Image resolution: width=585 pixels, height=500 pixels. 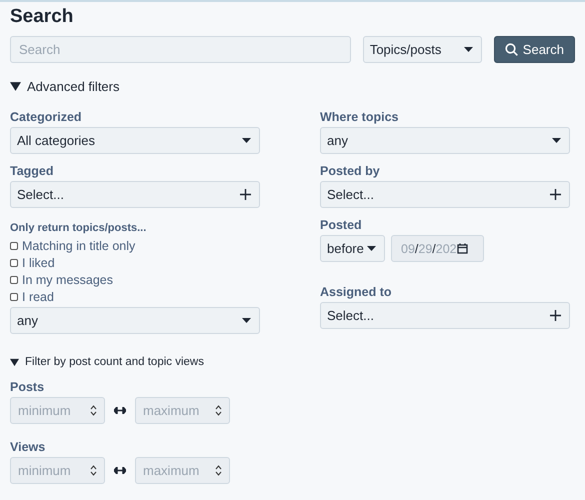 What do you see at coordinates (42, 17) in the screenshot?
I see `page-title: Search` at bounding box center [42, 17].